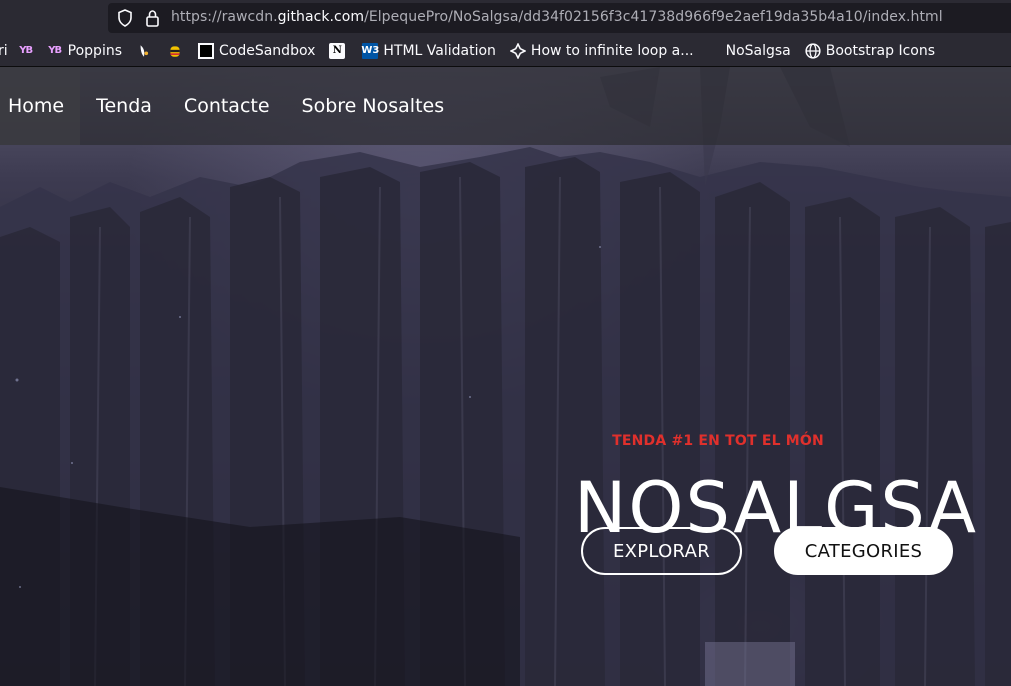  I want to click on notion-icon: N, so click(337, 50).